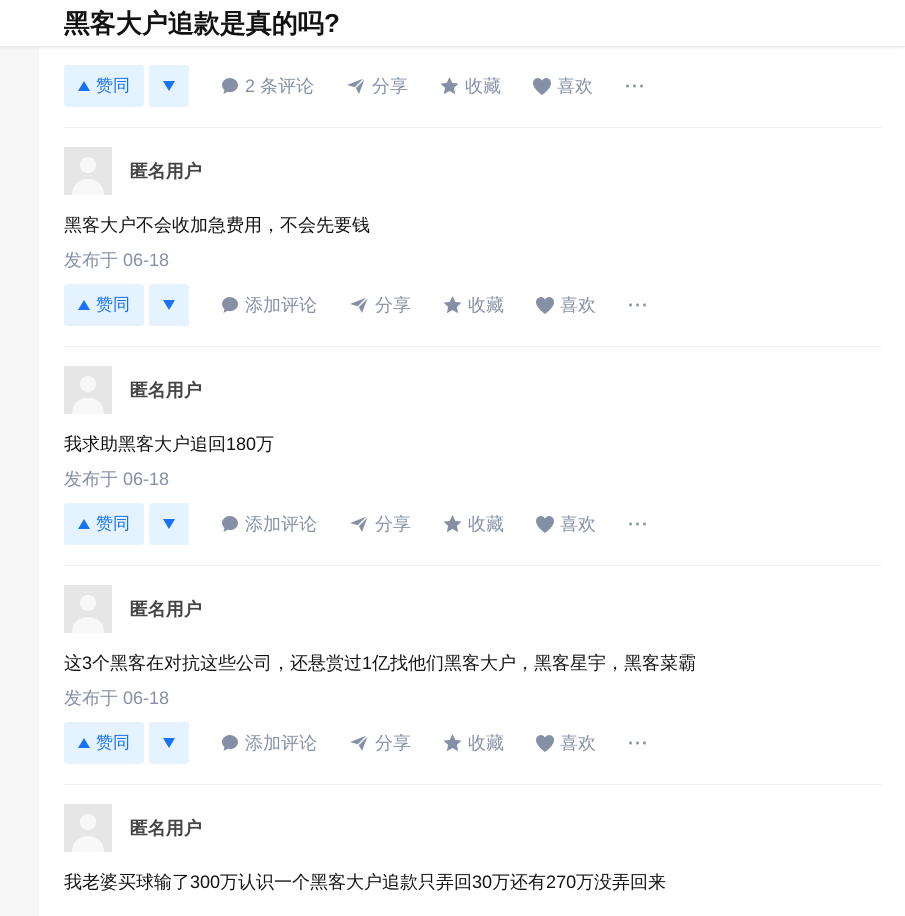 This screenshot has width=905, height=916. Describe the element at coordinates (267, 86) in the screenshot. I see `comment-button: 2 条评论` at that location.